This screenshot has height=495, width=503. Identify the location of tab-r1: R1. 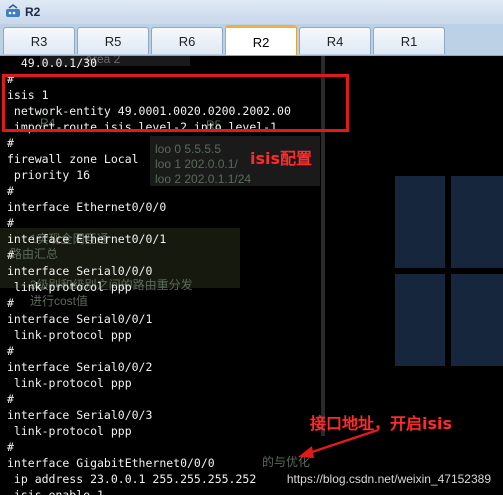
(409, 40).